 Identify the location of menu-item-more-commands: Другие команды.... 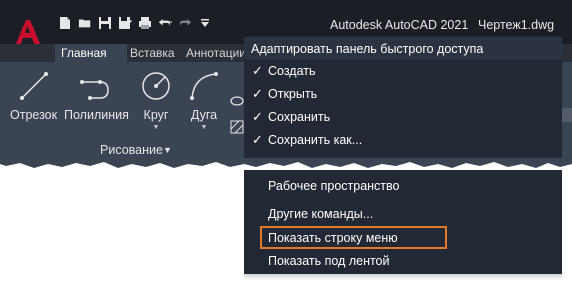
(403, 214).